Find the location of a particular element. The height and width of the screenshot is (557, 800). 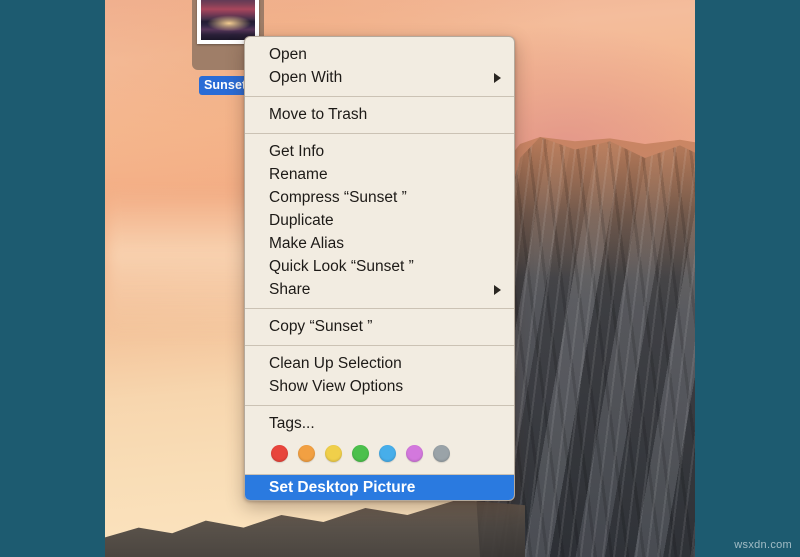

menu-group-trash: Move to Trash is located at coordinates (379, 114).